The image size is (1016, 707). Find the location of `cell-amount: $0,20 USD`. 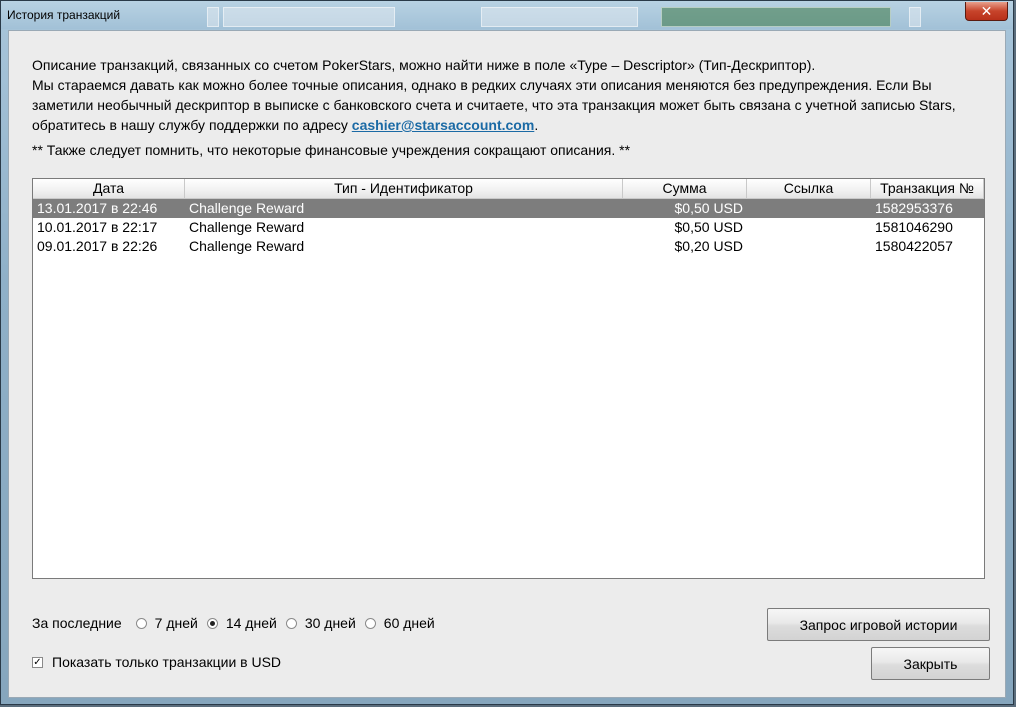

cell-amount: $0,20 USD is located at coordinates (708, 246).